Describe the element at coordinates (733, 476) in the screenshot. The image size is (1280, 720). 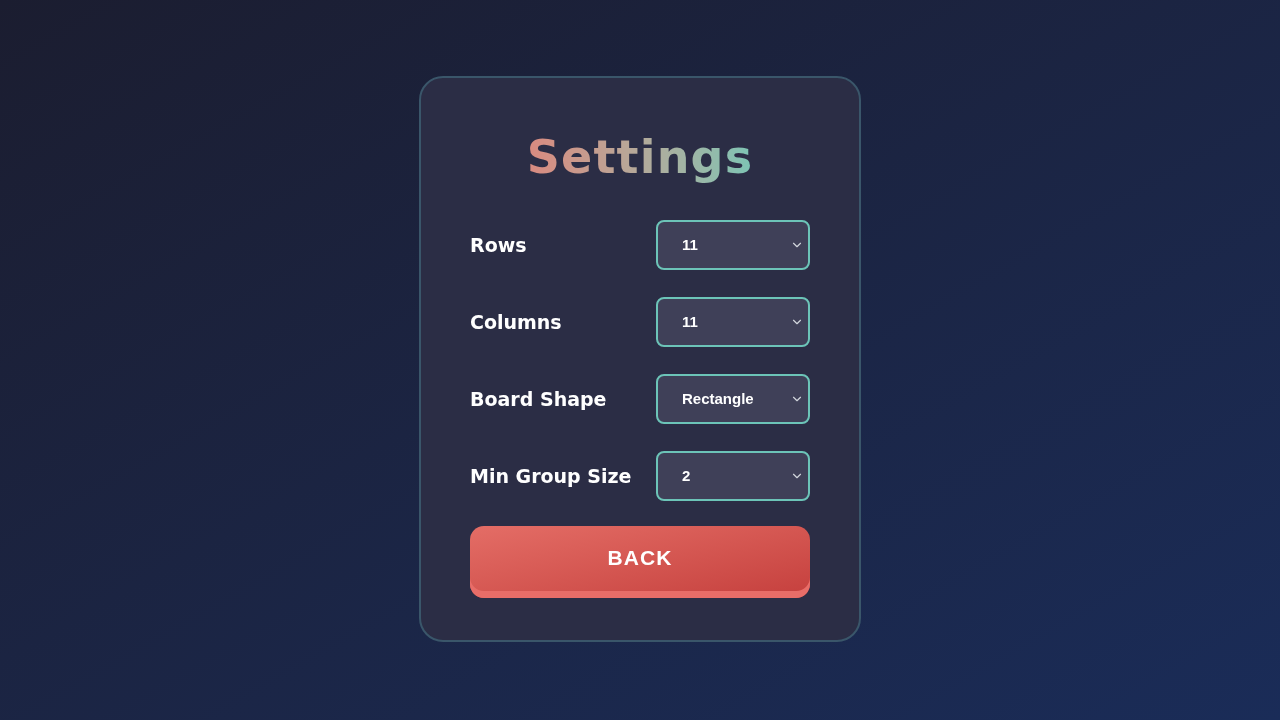
I see `setting-dropdown: 2` at that location.